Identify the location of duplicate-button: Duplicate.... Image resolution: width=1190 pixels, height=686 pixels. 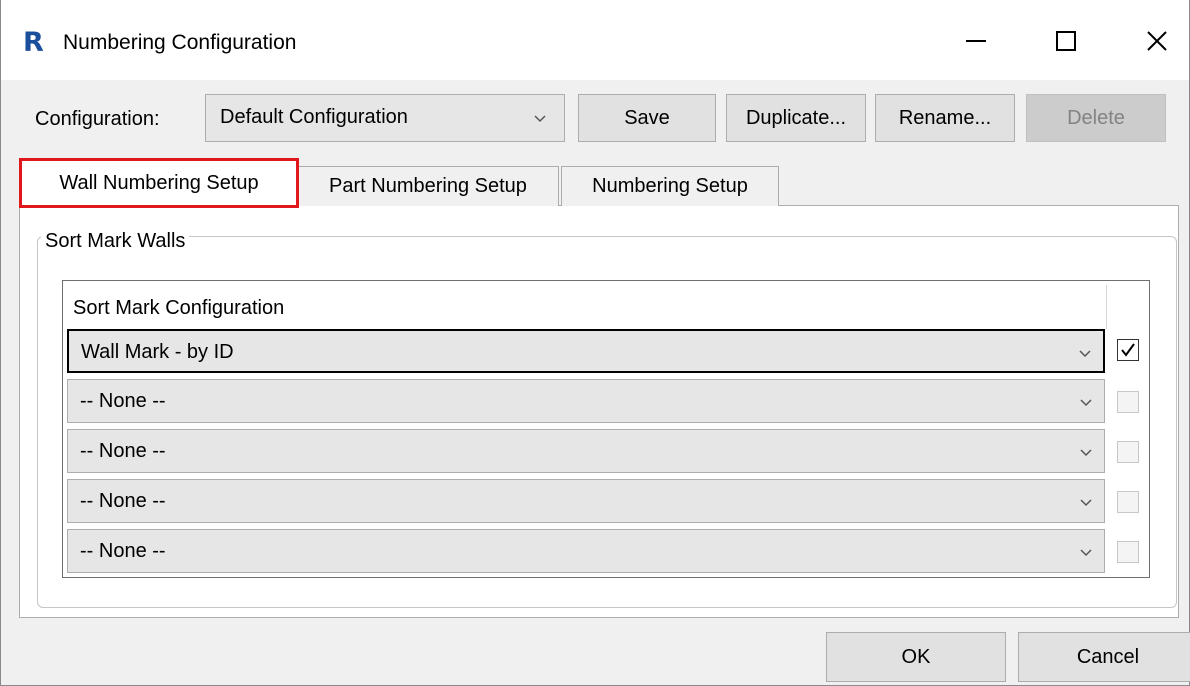
(796, 118).